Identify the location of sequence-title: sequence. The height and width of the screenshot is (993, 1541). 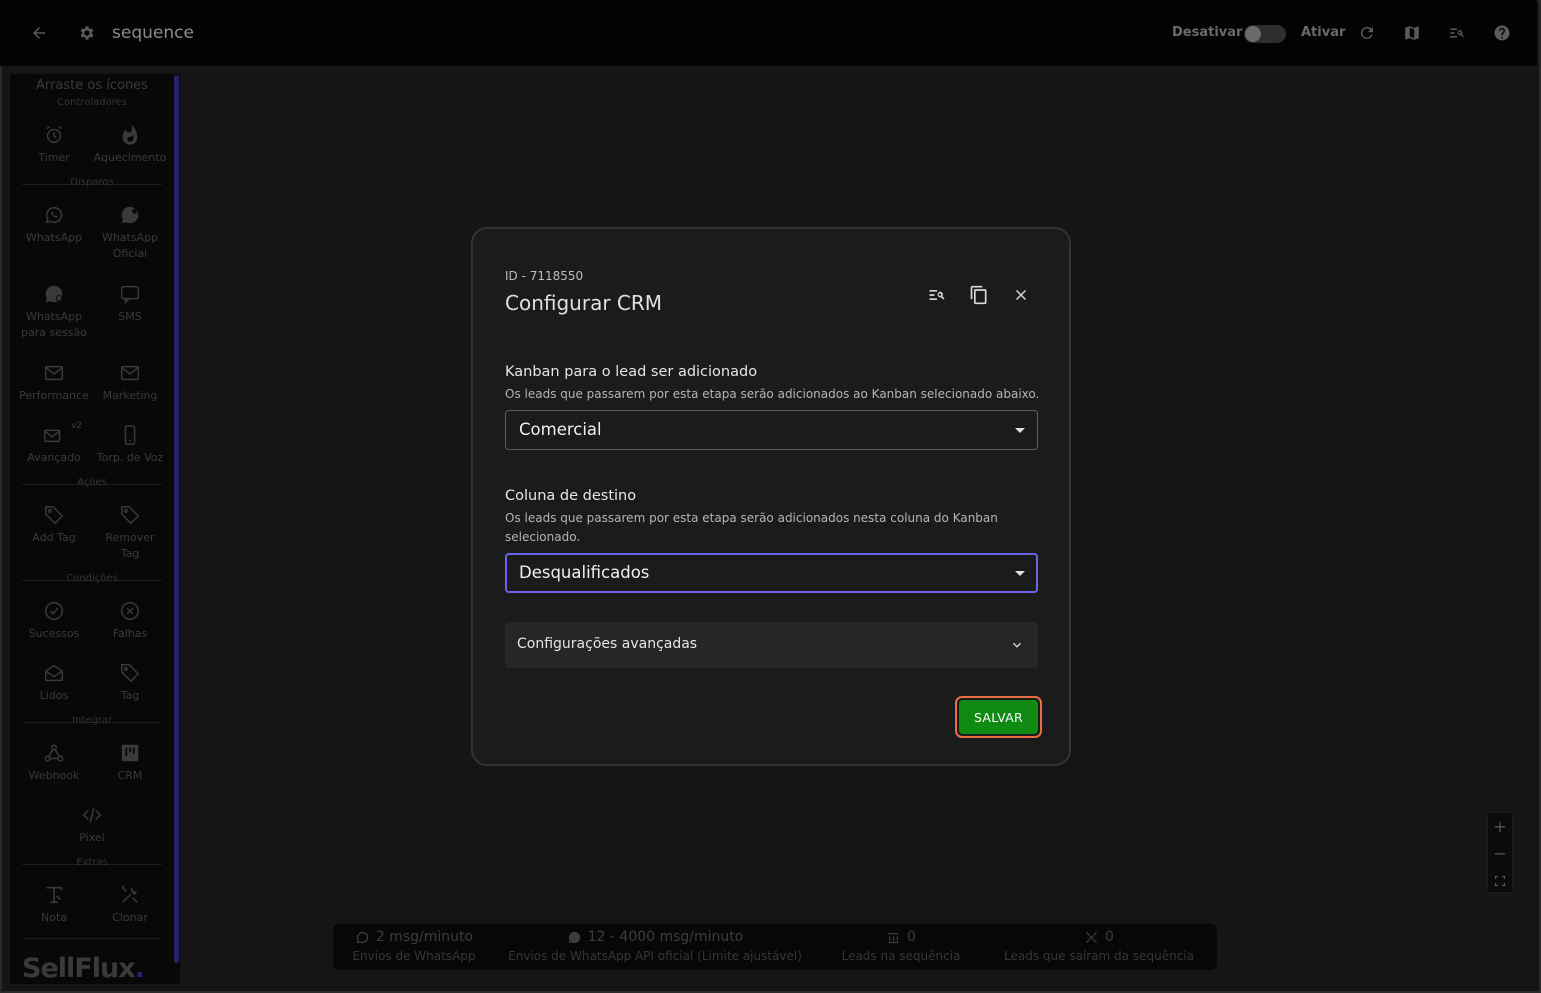
(153, 33).